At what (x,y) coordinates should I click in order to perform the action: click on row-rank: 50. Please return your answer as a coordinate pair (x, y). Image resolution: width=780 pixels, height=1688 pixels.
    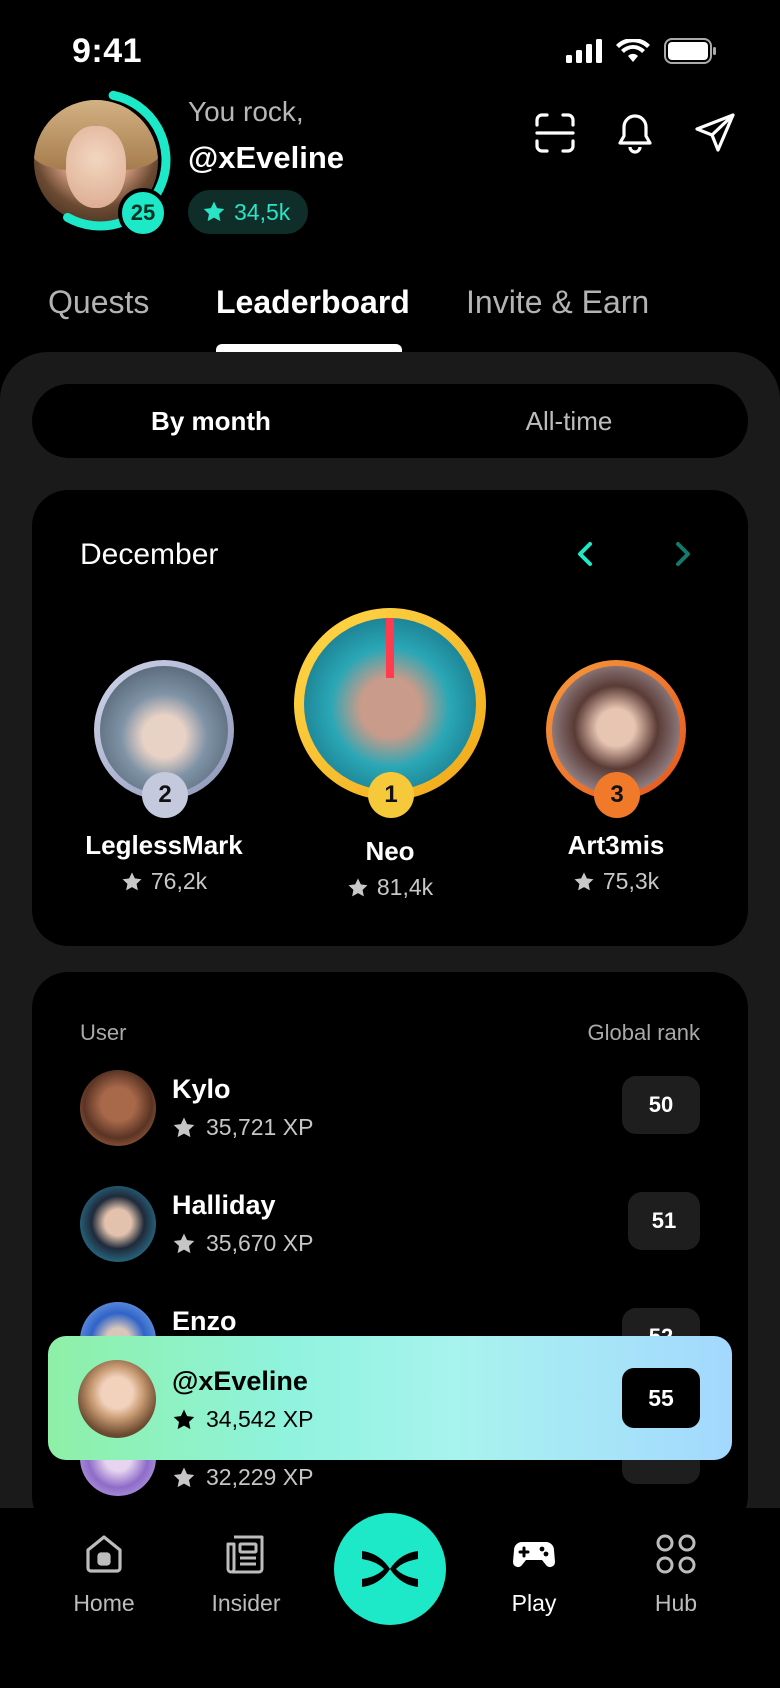
    Looking at the image, I should click on (661, 1105).